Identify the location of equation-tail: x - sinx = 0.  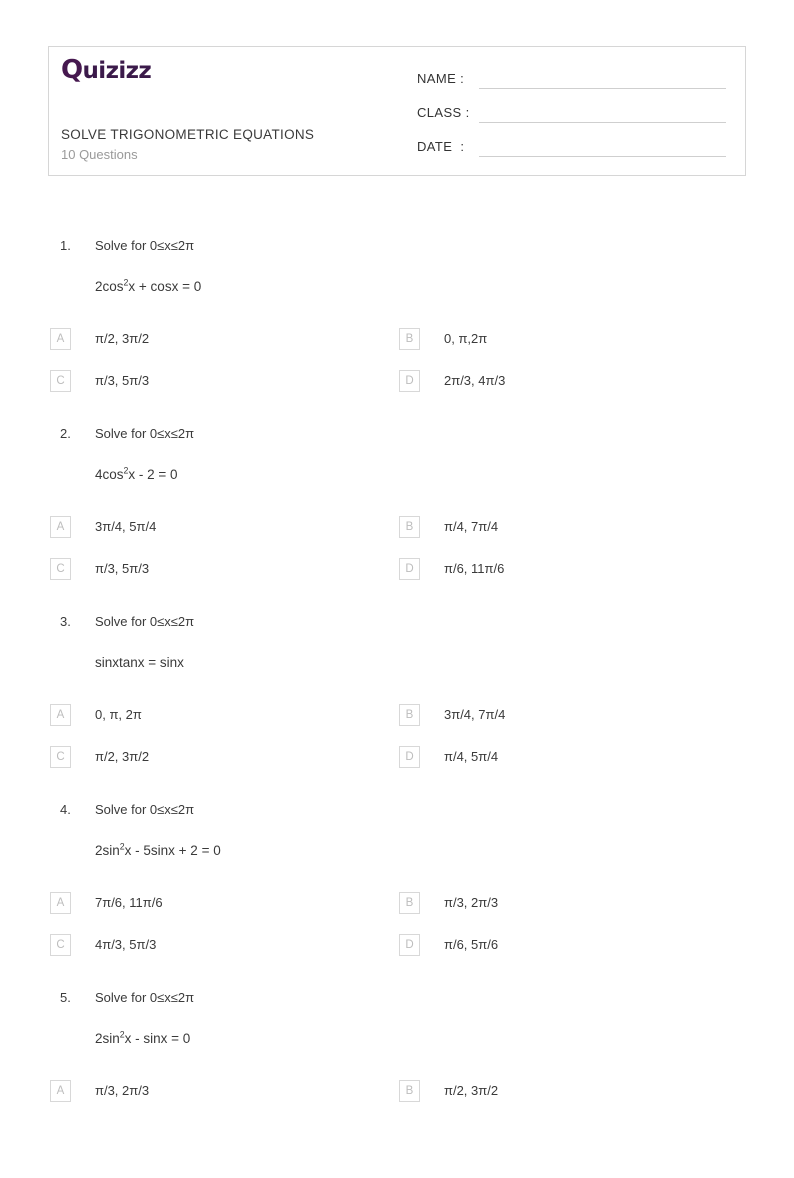
(157, 1038).